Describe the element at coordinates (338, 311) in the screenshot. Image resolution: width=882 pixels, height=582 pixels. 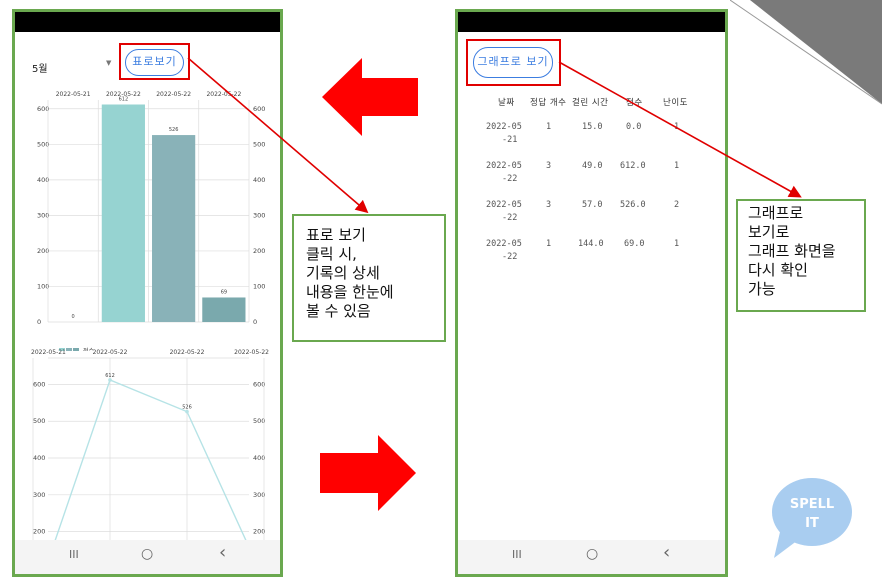
I see `note-line: 볼 수 있음` at that location.